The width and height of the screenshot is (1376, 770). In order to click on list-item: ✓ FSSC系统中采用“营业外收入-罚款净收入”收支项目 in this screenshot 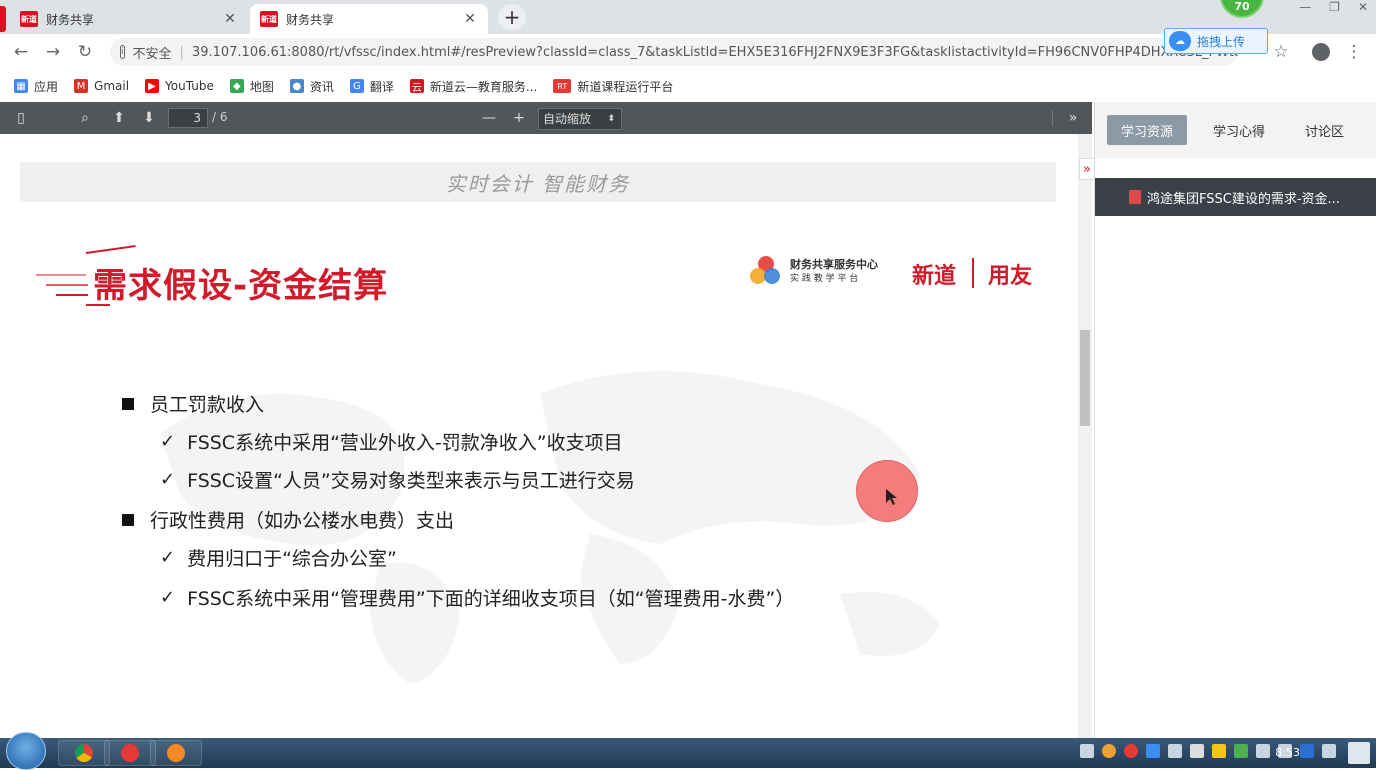, I will do `click(391, 441)`.